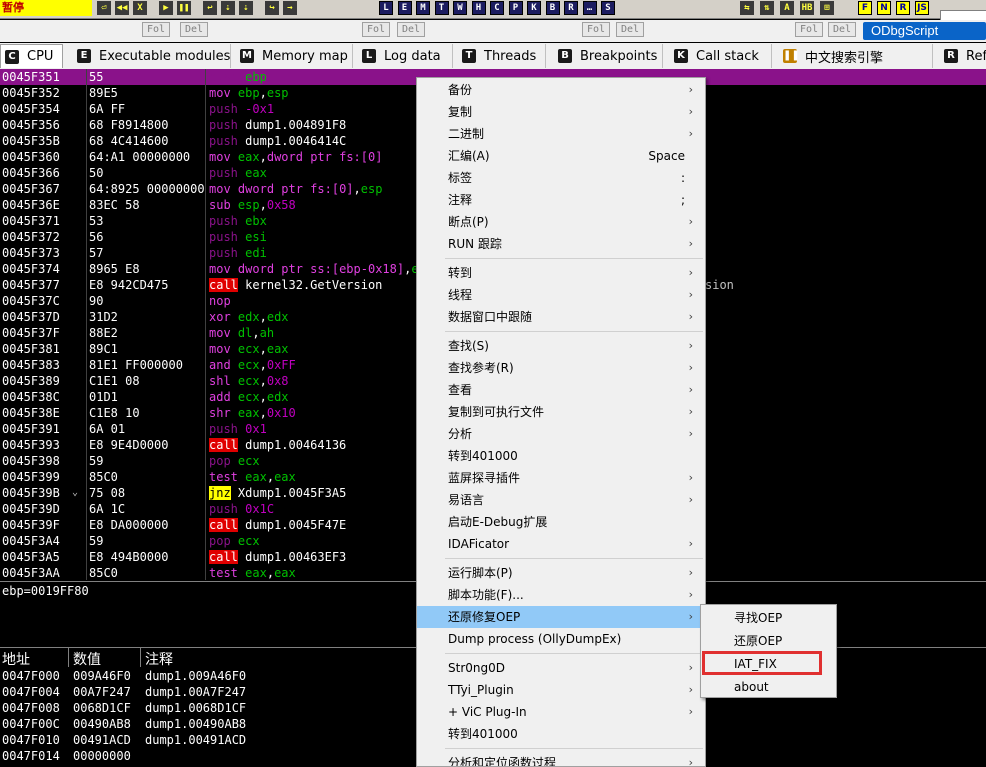  What do you see at coordinates (827, 8) in the screenshot?
I see `tool-button: ⊞` at bounding box center [827, 8].